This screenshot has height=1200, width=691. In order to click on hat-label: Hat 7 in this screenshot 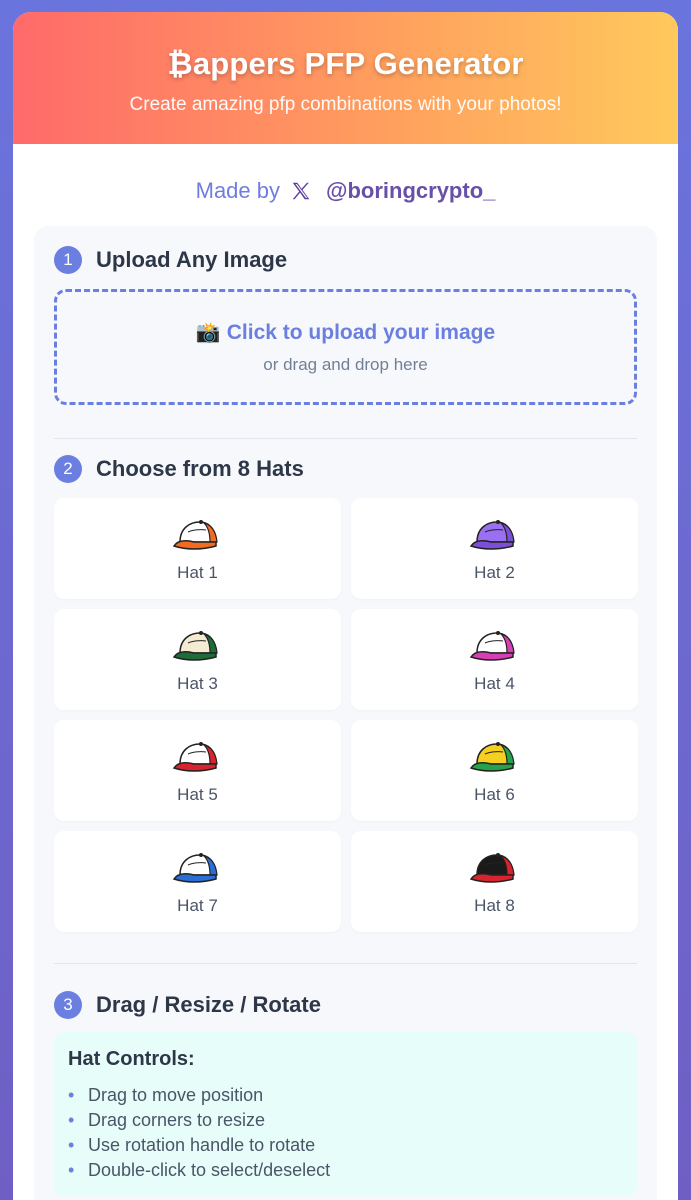, I will do `click(197, 905)`.